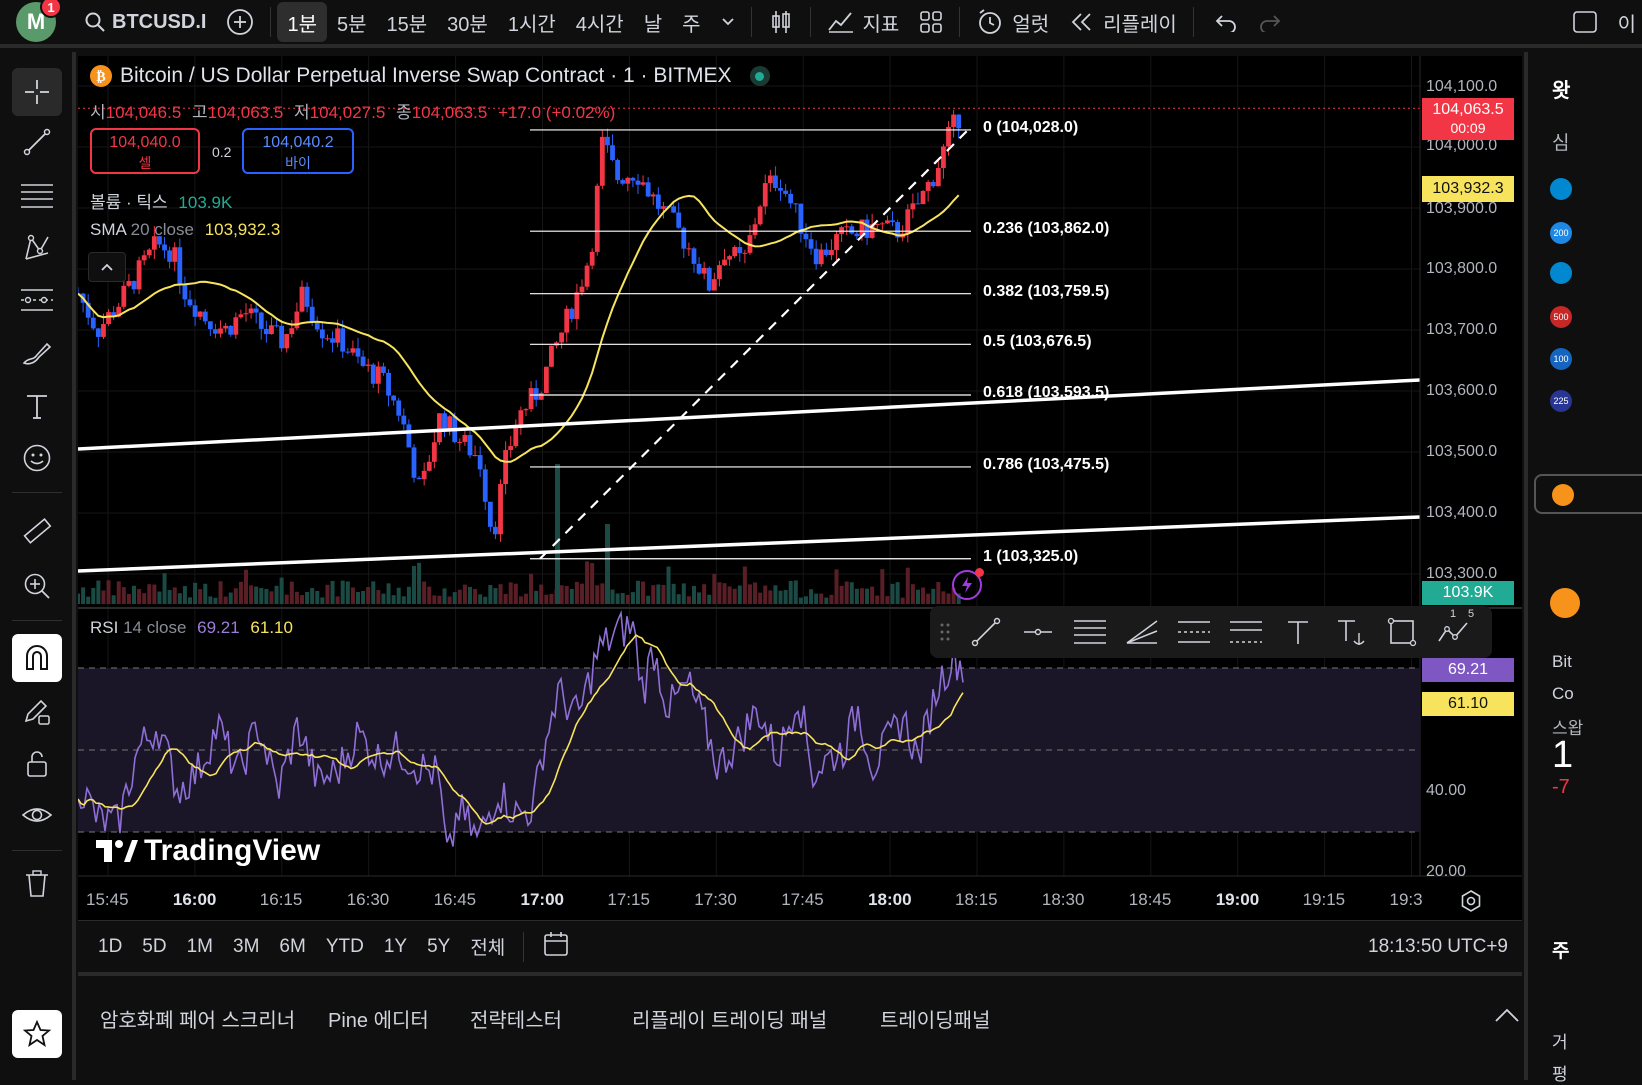 This screenshot has width=1642, height=1085. What do you see at coordinates (107, 267) in the screenshot?
I see `collapse-legend-button` at bounding box center [107, 267].